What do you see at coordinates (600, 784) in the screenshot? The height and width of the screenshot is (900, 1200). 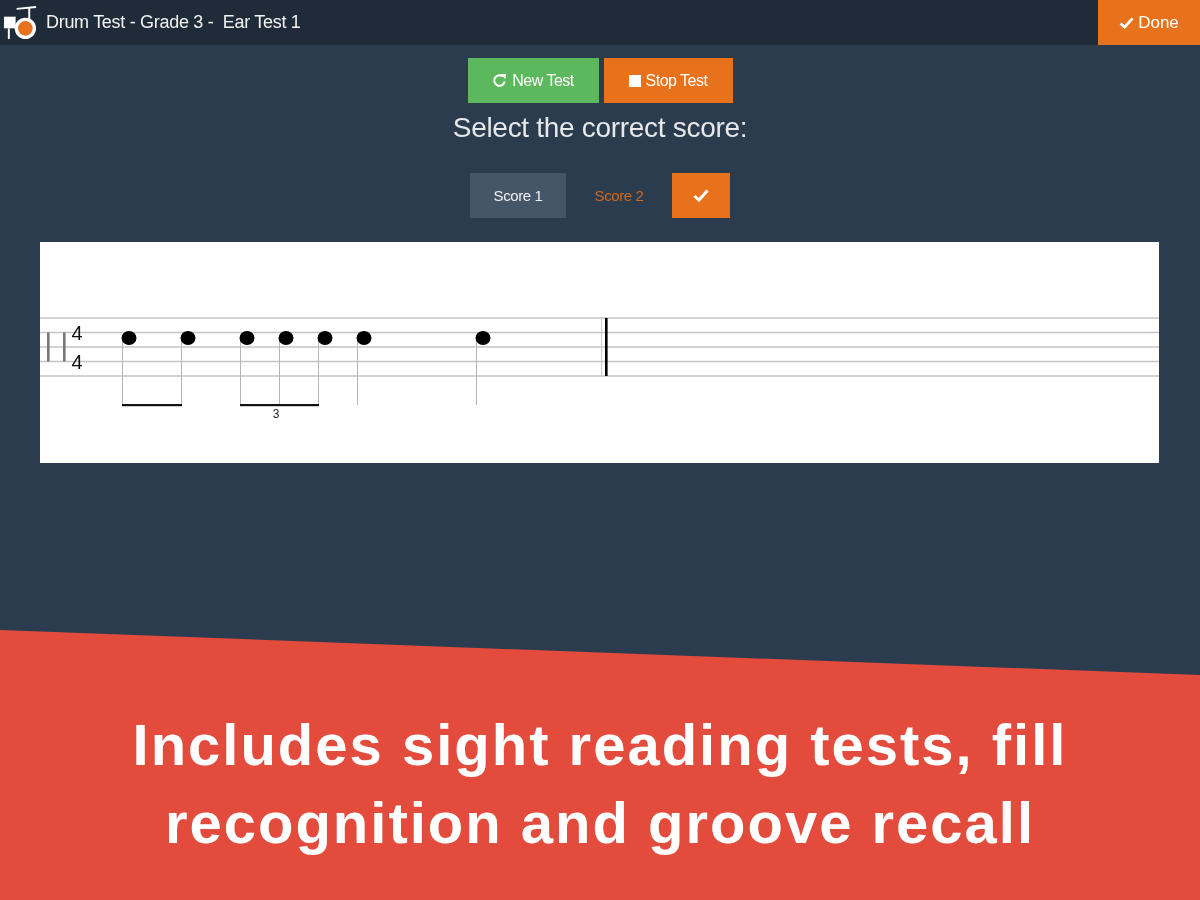 I see `banner-caption: Includes sight reading tests, fill recognition and groove recall` at bounding box center [600, 784].